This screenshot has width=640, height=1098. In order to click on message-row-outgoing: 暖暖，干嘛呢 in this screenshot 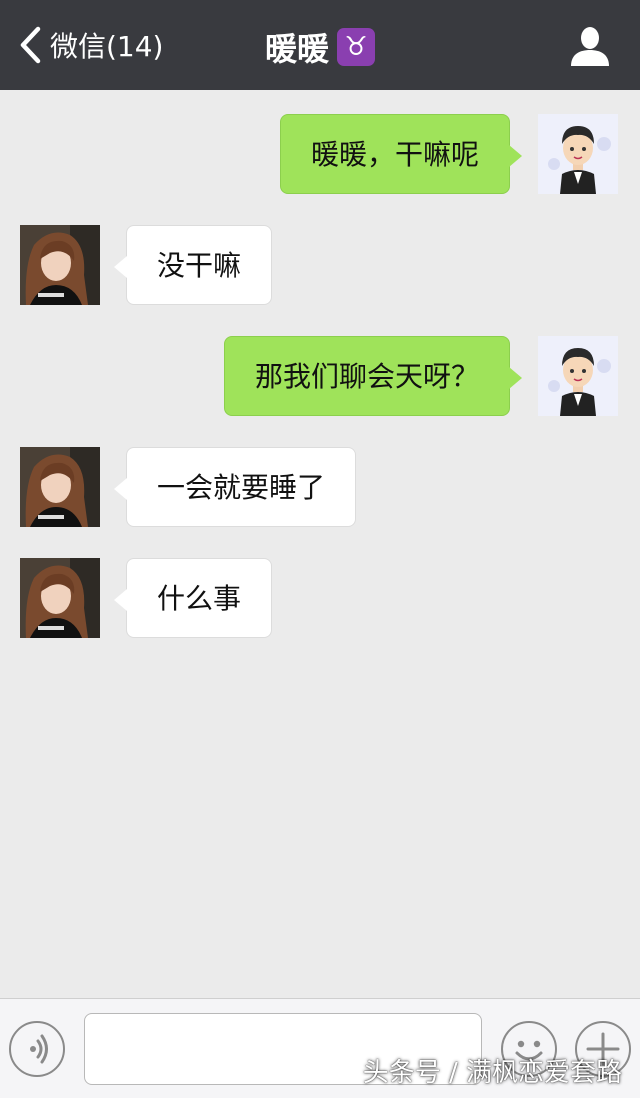, I will do `click(320, 154)`.